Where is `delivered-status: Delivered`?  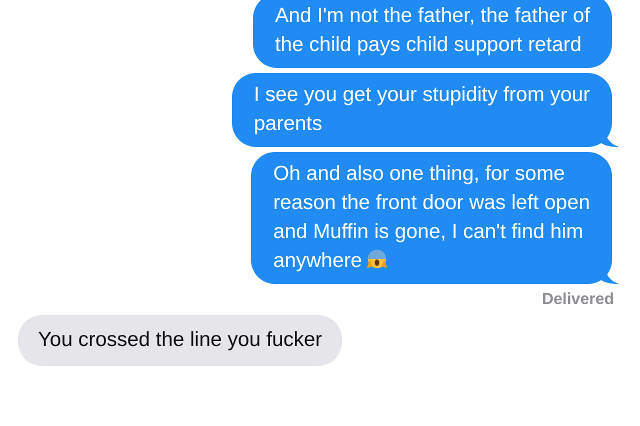 delivered-status: Delivered is located at coordinates (578, 300).